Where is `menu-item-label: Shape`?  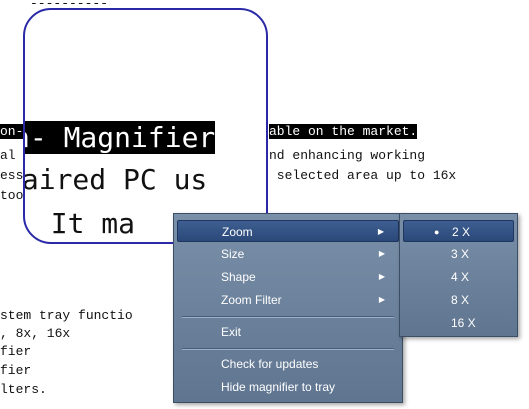
menu-item-label: Shape is located at coordinates (238, 277).